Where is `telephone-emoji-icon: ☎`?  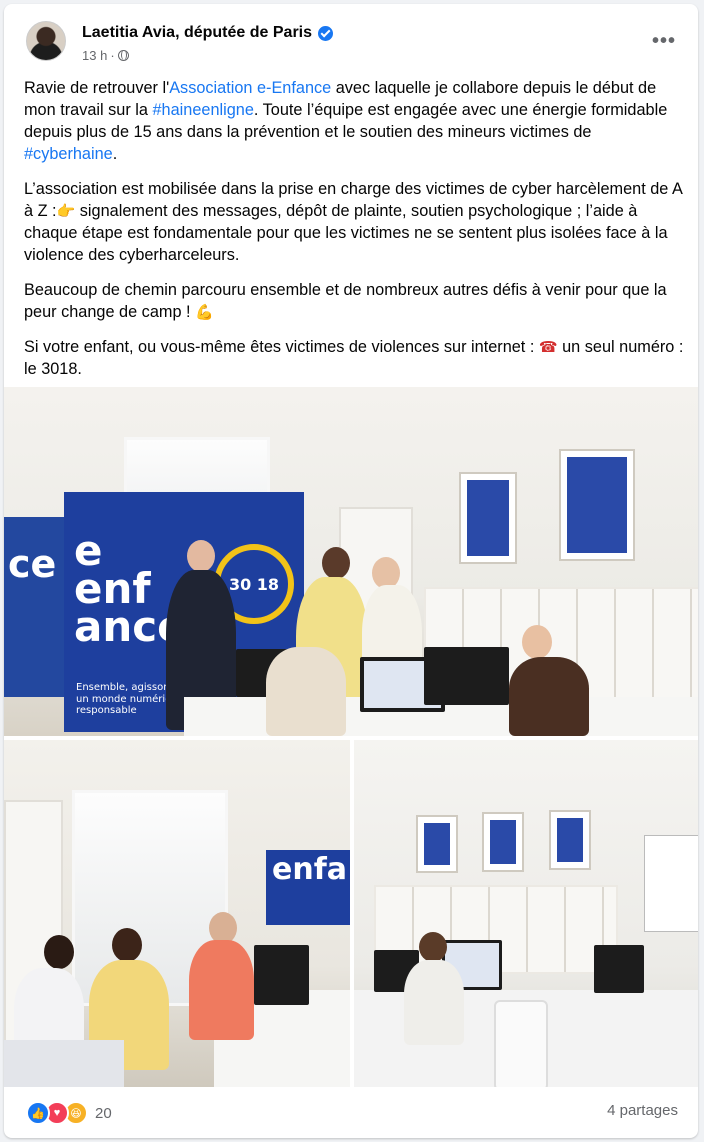 telephone-emoji-icon: ☎ is located at coordinates (548, 347).